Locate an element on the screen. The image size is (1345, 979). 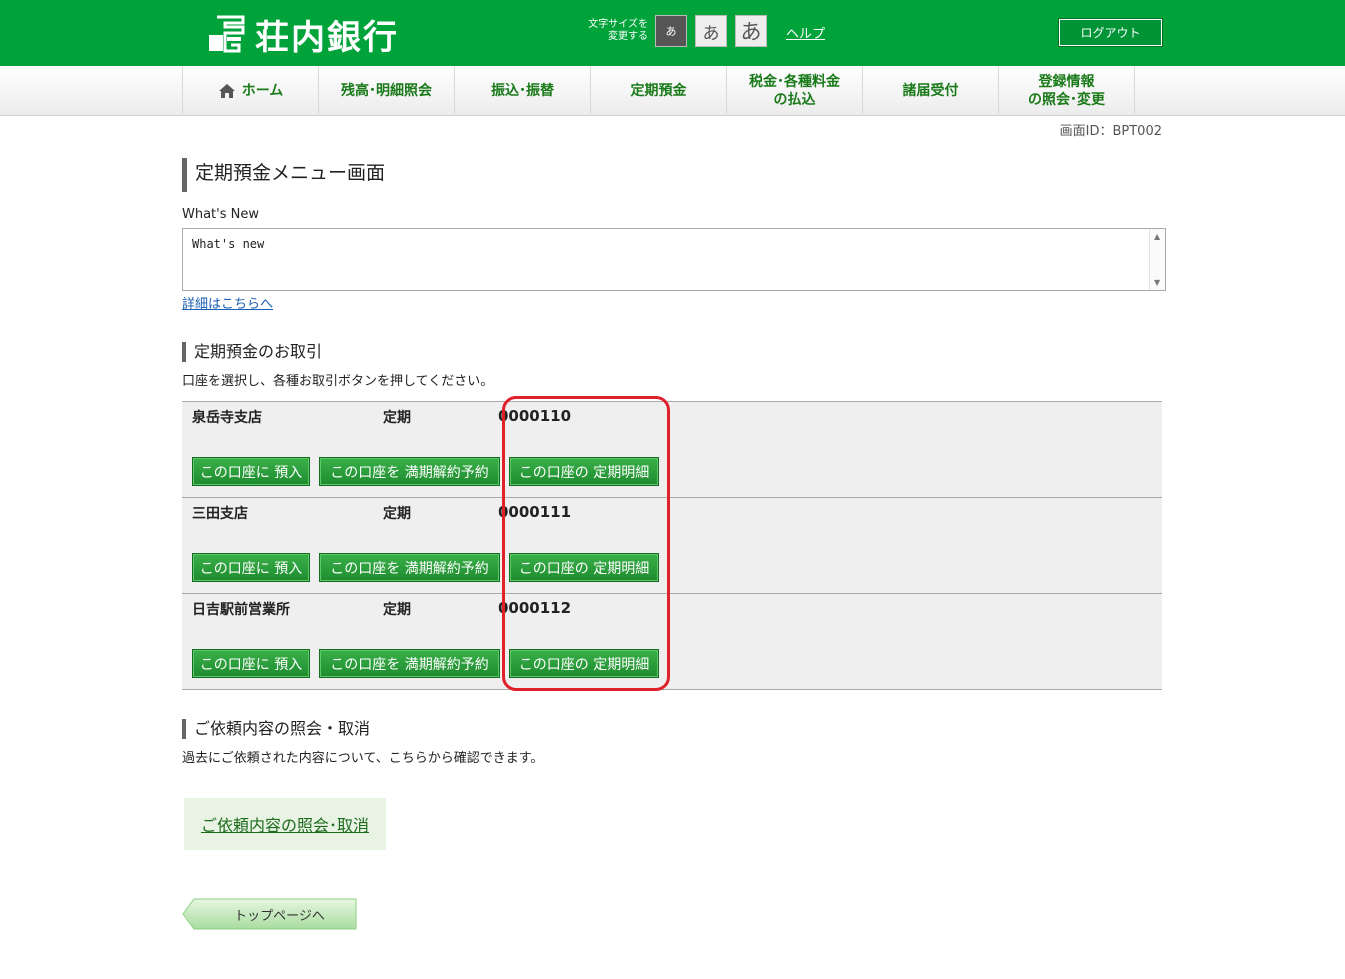
requests-description: 過去にご依頼された内容について、こちらから確認できます。 is located at coordinates (363, 758).